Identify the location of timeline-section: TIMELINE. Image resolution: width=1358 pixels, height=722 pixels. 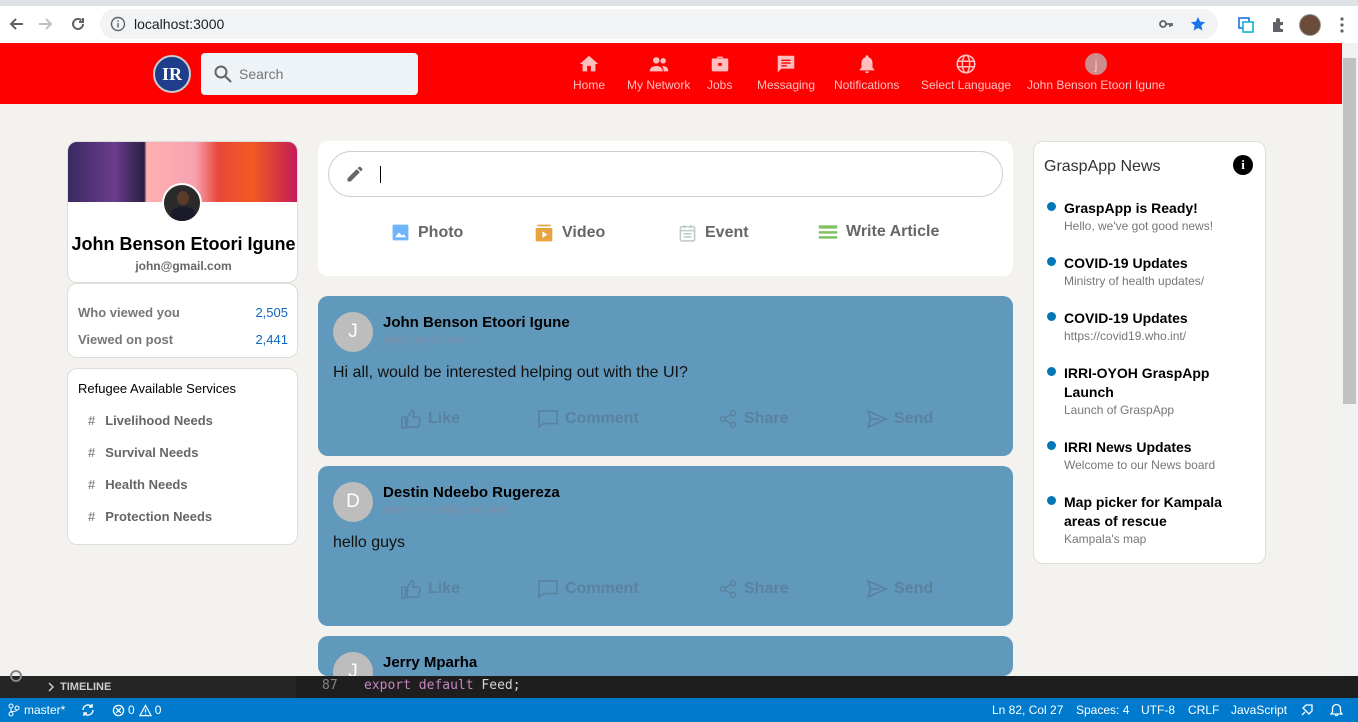
(78, 687).